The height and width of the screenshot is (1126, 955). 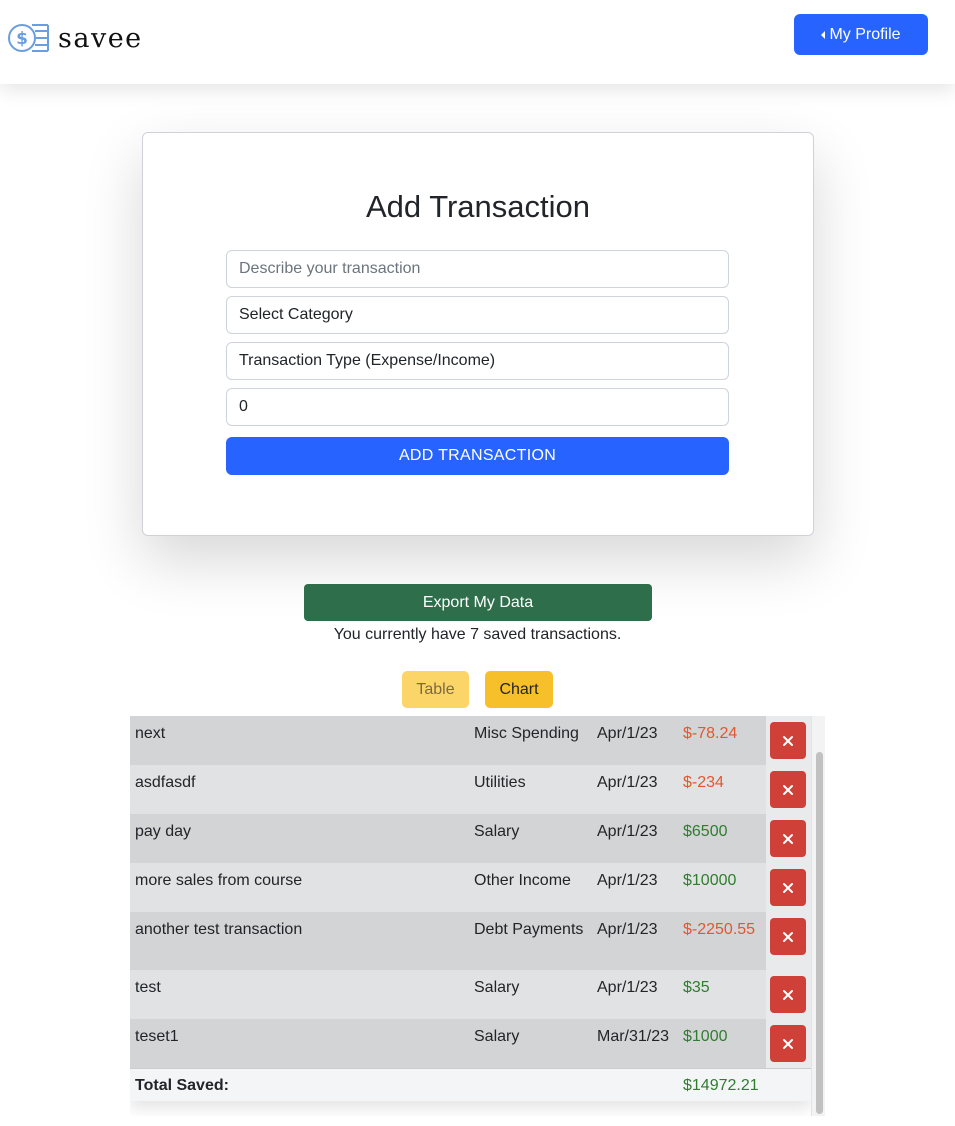 I want to click on row-description: more sales from course, so click(x=219, y=880).